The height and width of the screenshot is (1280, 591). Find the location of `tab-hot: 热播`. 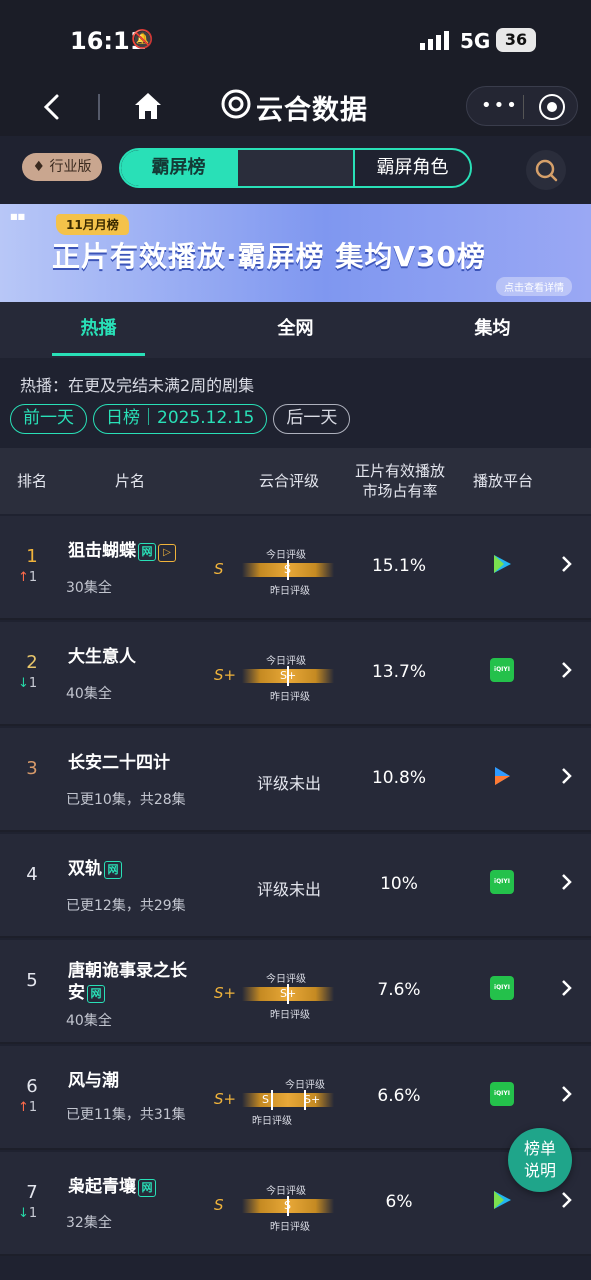

tab-hot: 热播 is located at coordinates (98, 330).